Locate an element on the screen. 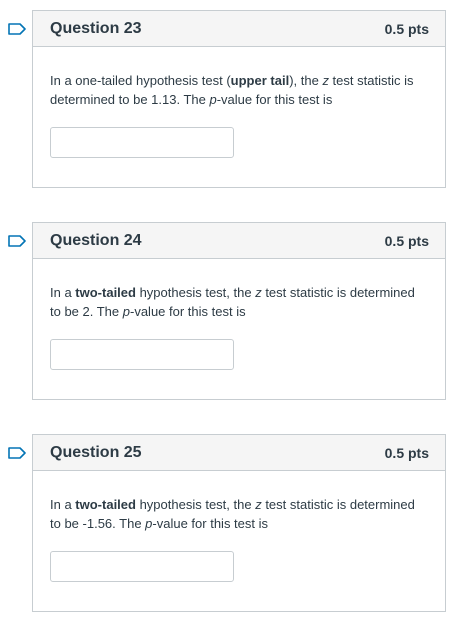 The width and height of the screenshot is (474, 632). question-title: Question 25 is located at coordinates (96, 452).